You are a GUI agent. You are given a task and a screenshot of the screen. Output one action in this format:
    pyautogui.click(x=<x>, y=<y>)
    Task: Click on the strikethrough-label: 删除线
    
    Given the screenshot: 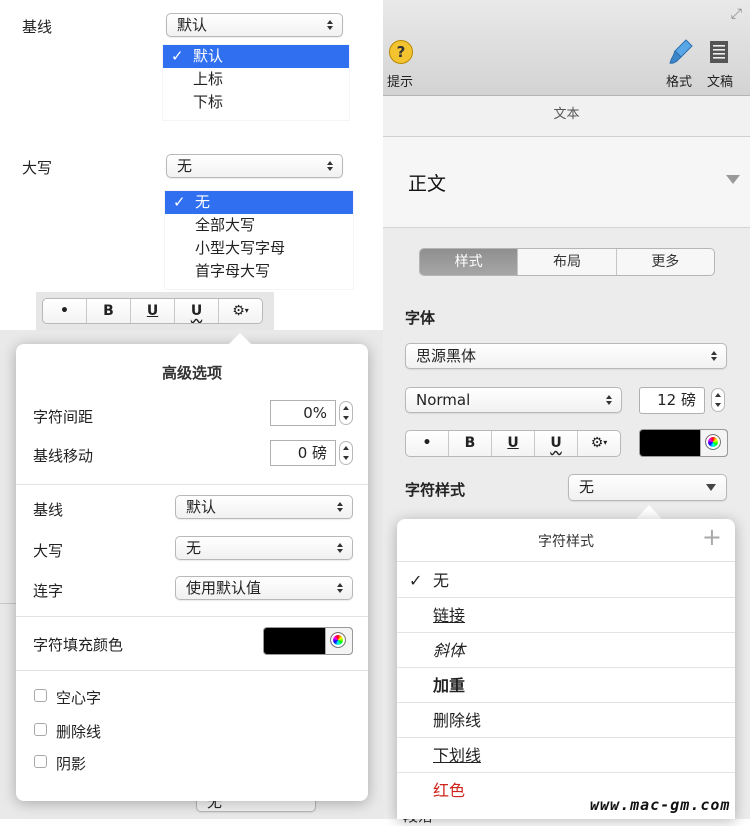 What is the action you would take?
    pyautogui.click(x=79, y=732)
    